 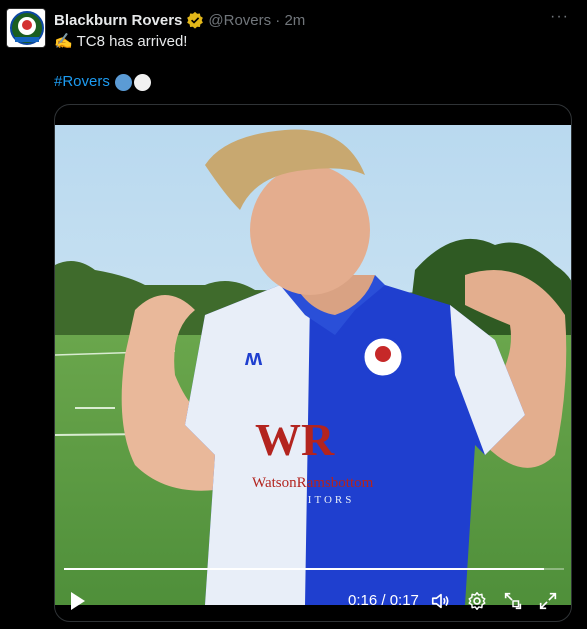 What do you see at coordinates (295, 439) in the screenshot?
I see `sponsor-logo: WR` at bounding box center [295, 439].